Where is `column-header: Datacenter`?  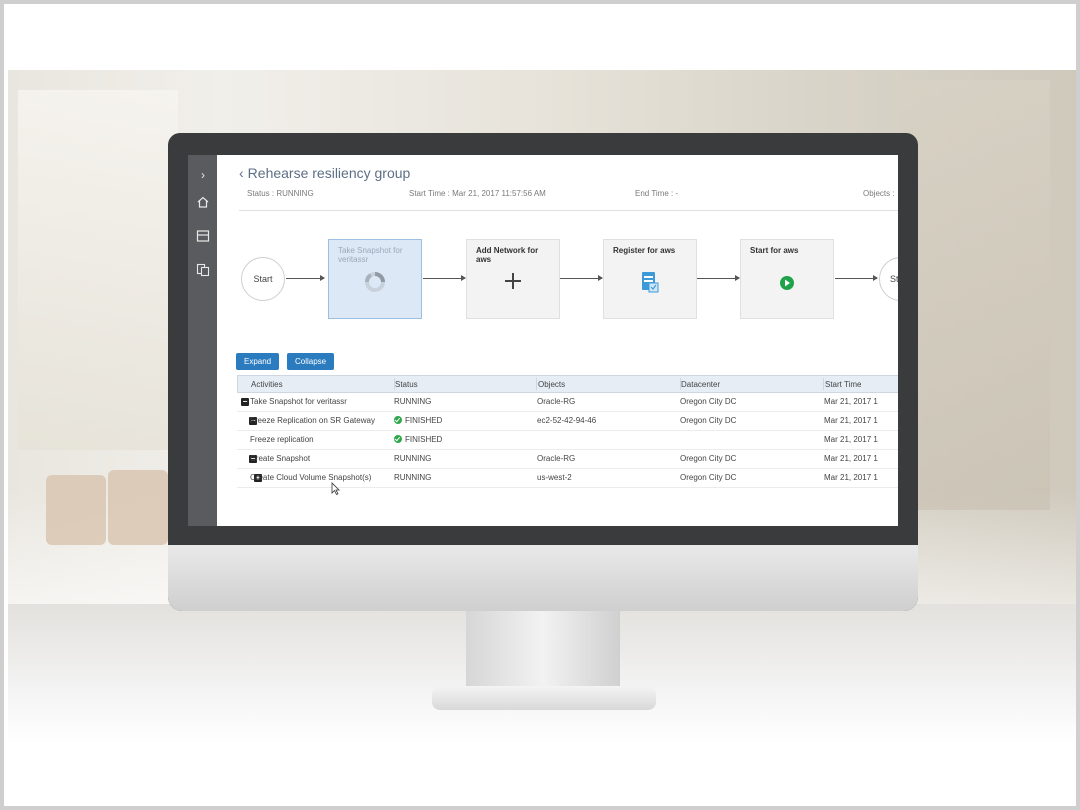
column-header: Datacenter is located at coordinates (700, 385).